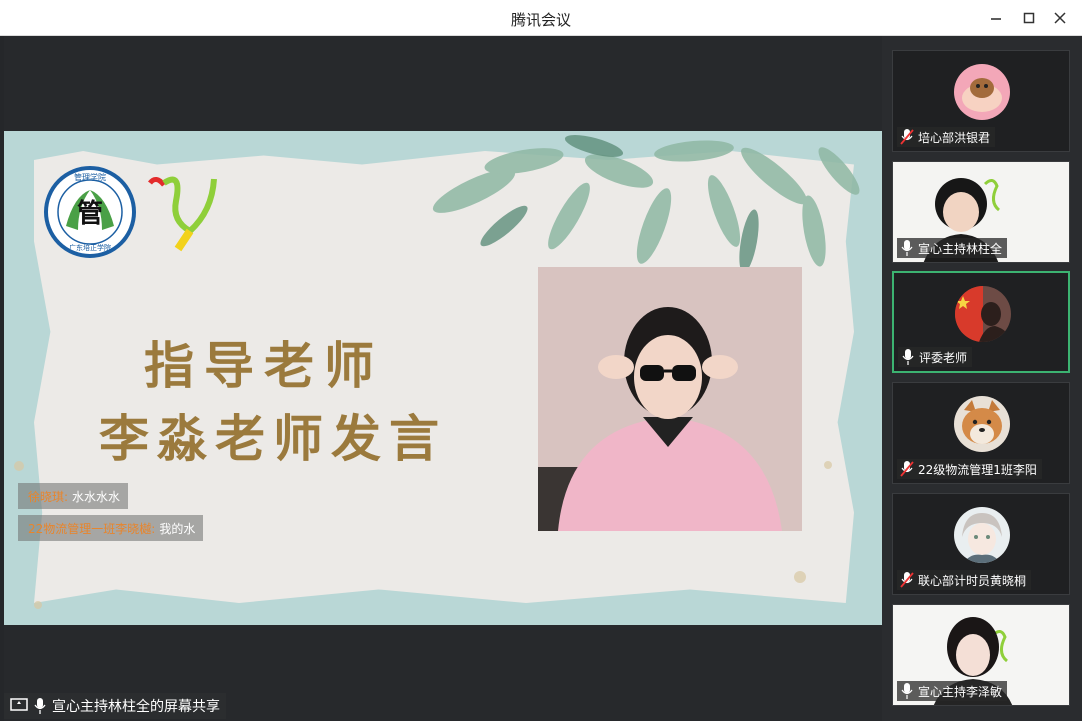 This screenshot has height=721, width=1082. What do you see at coordinates (977, 469) in the screenshot?
I see `participant-name: 22级物流管理1班李阳` at bounding box center [977, 469].